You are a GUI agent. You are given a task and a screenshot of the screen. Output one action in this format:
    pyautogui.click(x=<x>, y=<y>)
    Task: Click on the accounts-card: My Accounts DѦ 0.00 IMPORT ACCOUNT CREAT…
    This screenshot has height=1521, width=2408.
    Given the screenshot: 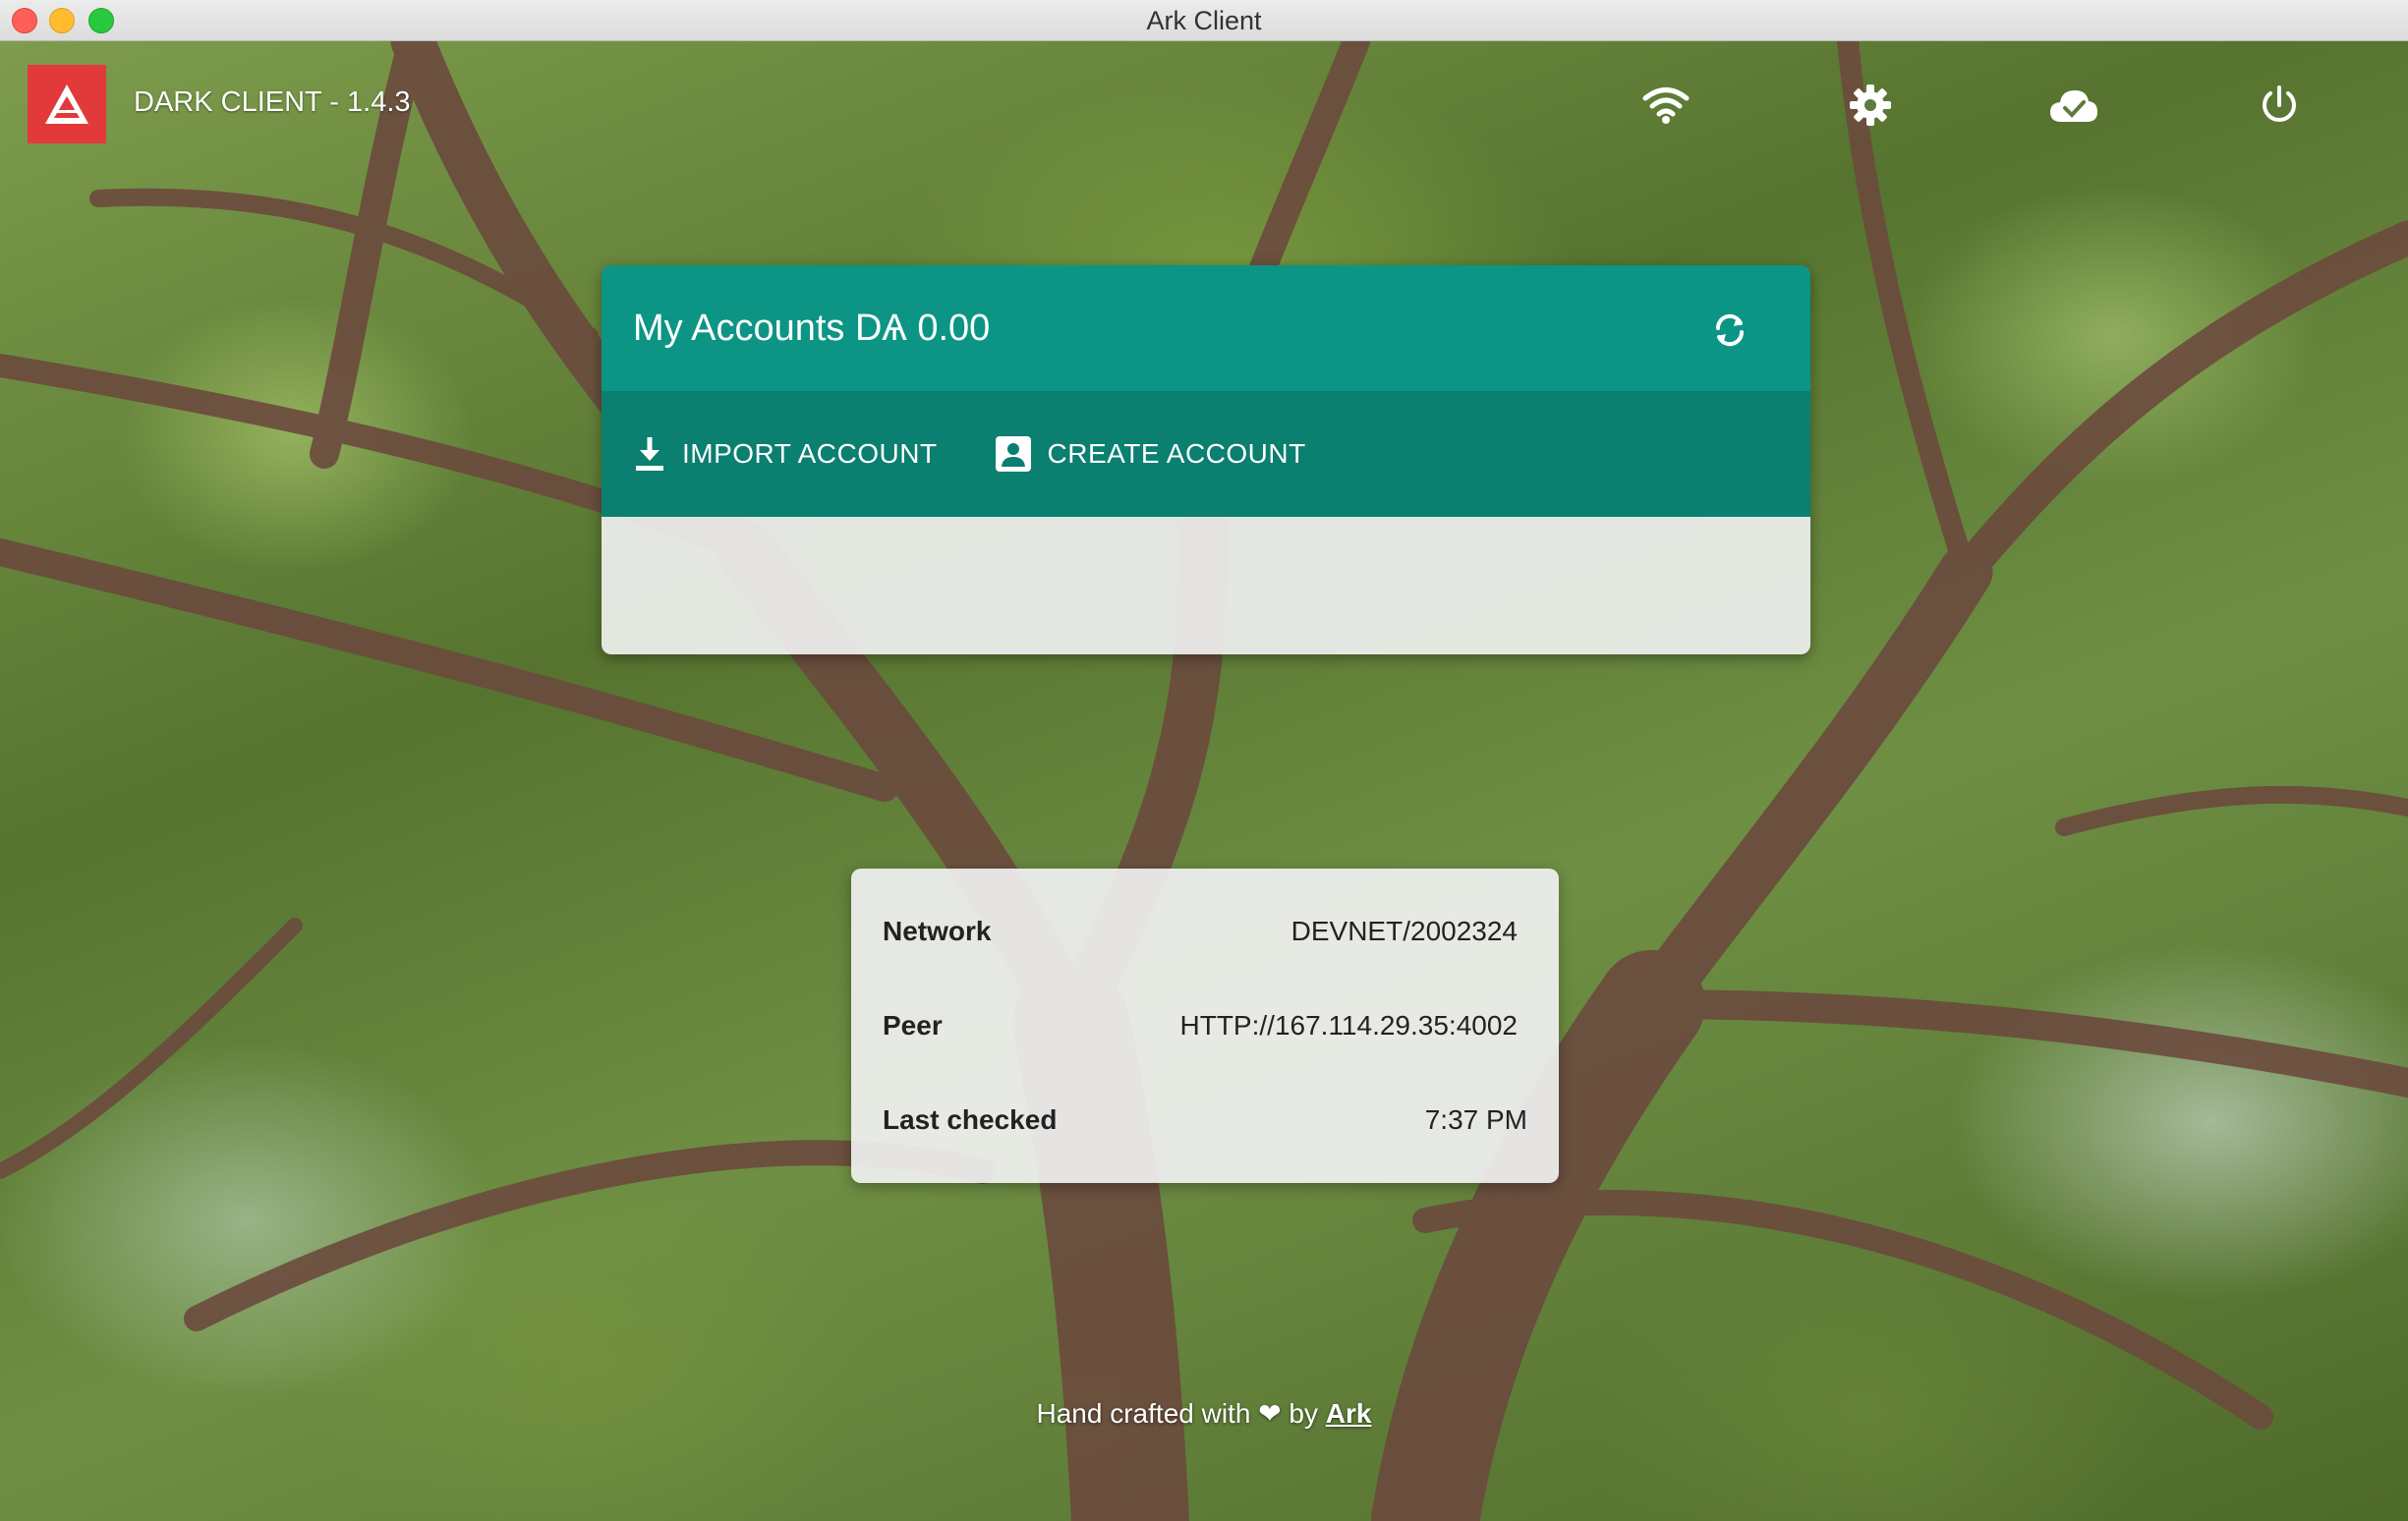 What is the action you would take?
    pyautogui.click(x=1206, y=459)
    